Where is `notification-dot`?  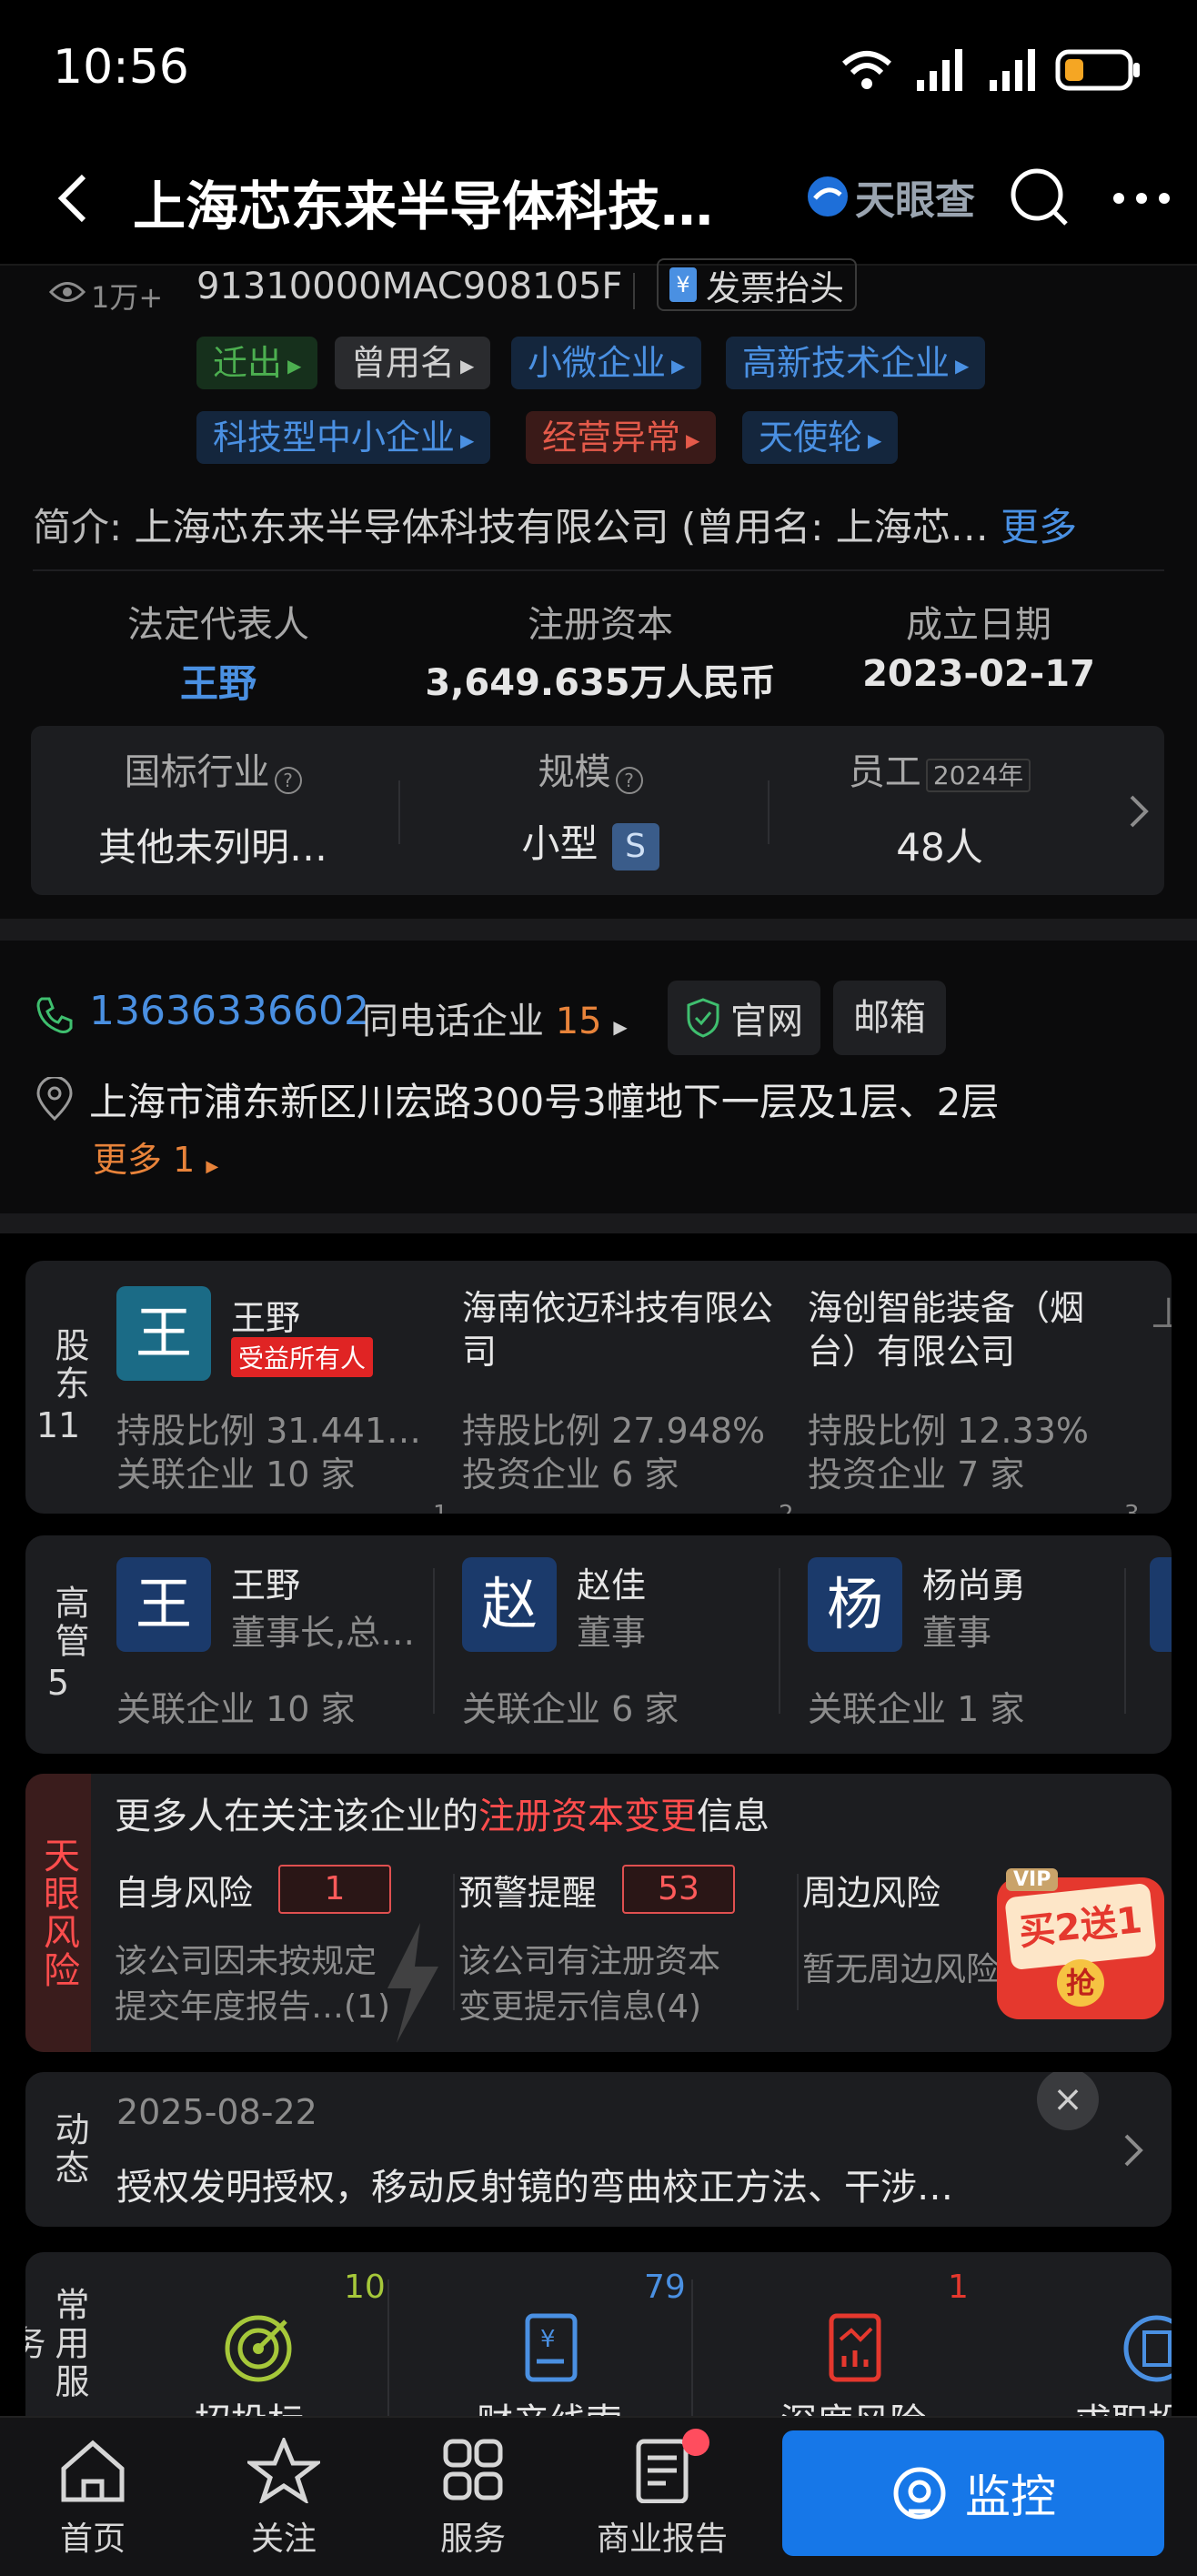
notification-dot is located at coordinates (695, 2442).